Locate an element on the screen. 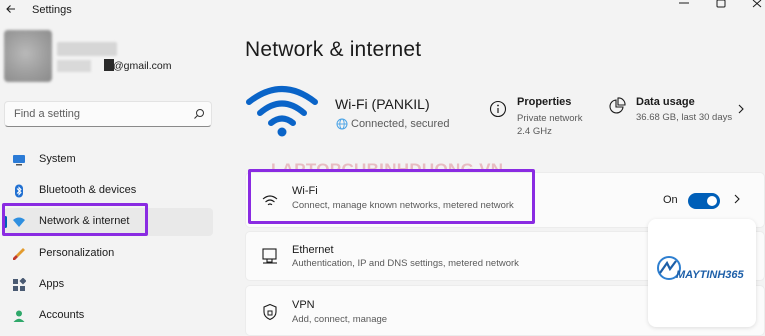 Image resolution: width=765 pixels, height=336 pixels. sidebar-item-system: System is located at coordinates (108, 160).